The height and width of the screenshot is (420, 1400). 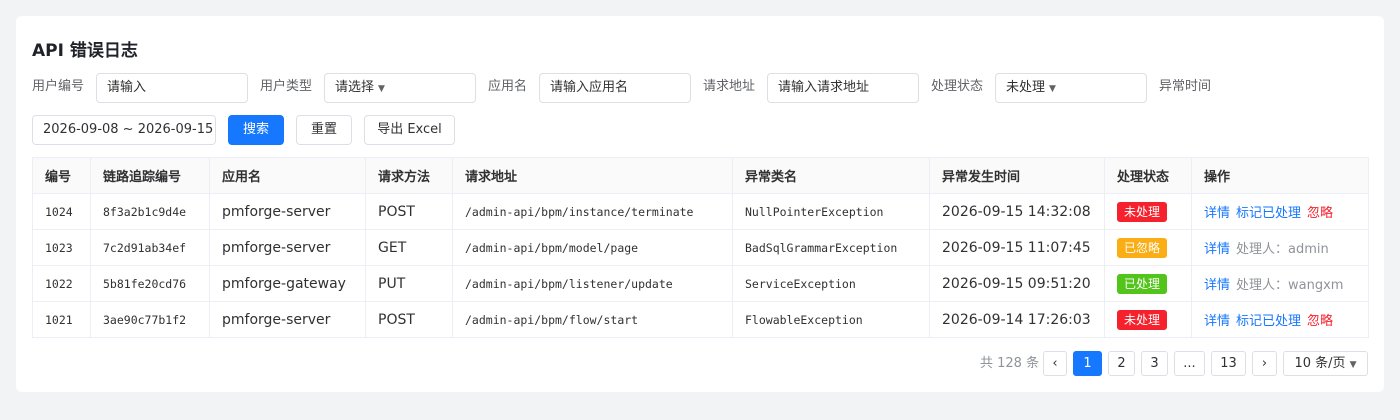 I want to click on cell-url: /admin-api/bpm/model/page, so click(x=592, y=247).